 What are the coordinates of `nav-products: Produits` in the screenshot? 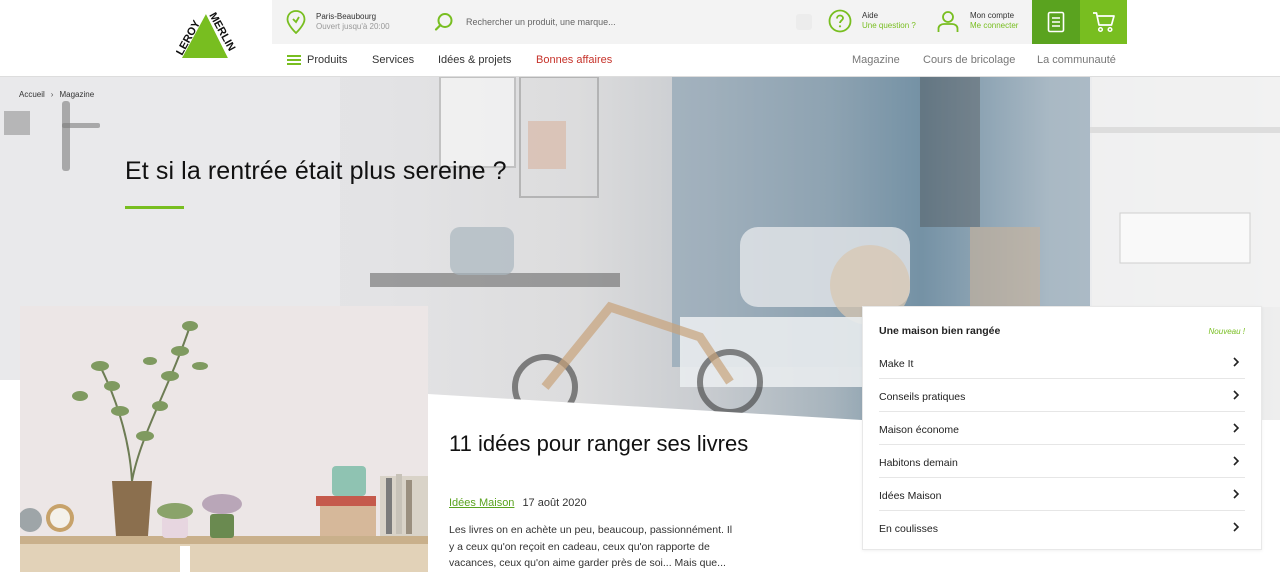 It's located at (317, 60).